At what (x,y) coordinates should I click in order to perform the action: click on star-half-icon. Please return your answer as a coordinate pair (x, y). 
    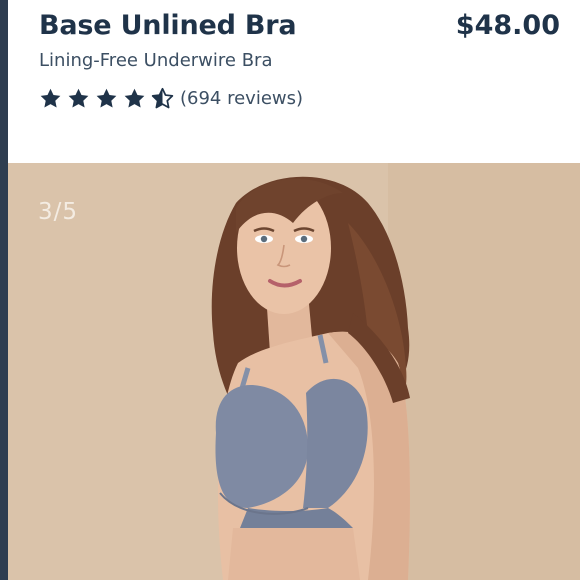
    Looking at the image, I should click on (162, 97).